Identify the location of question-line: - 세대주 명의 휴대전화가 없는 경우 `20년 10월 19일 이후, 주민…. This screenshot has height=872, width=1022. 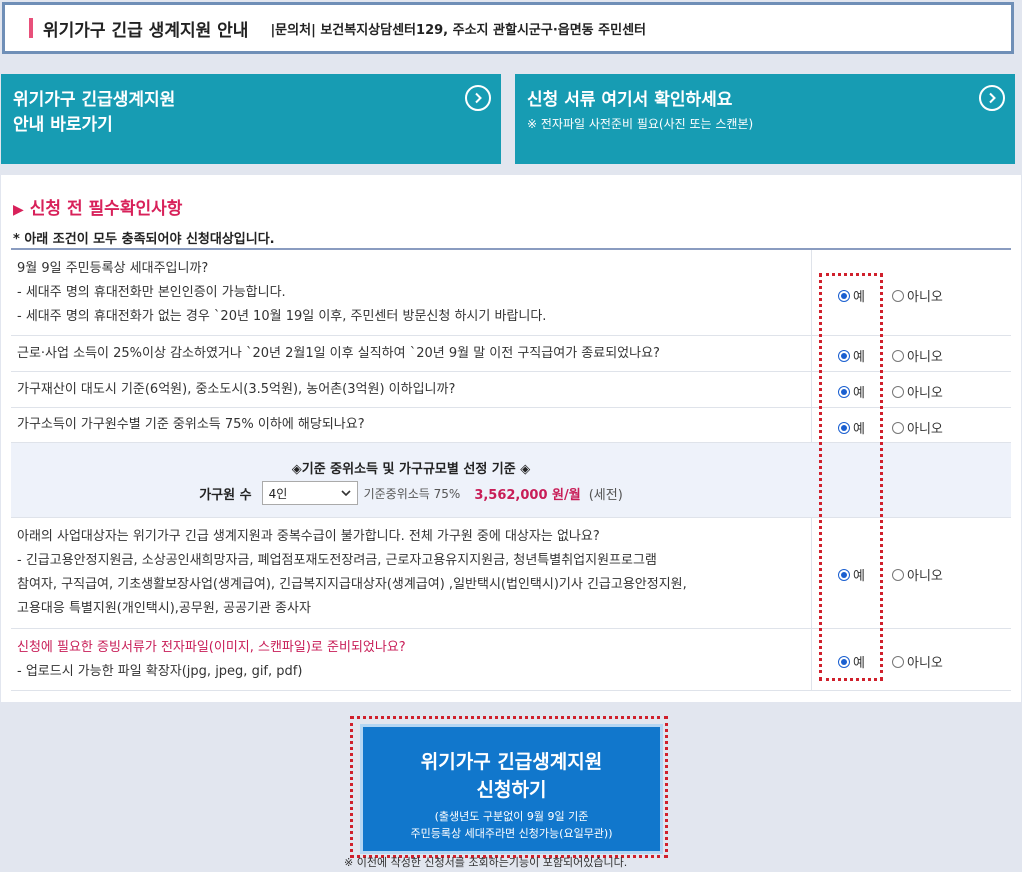
(282, 316).